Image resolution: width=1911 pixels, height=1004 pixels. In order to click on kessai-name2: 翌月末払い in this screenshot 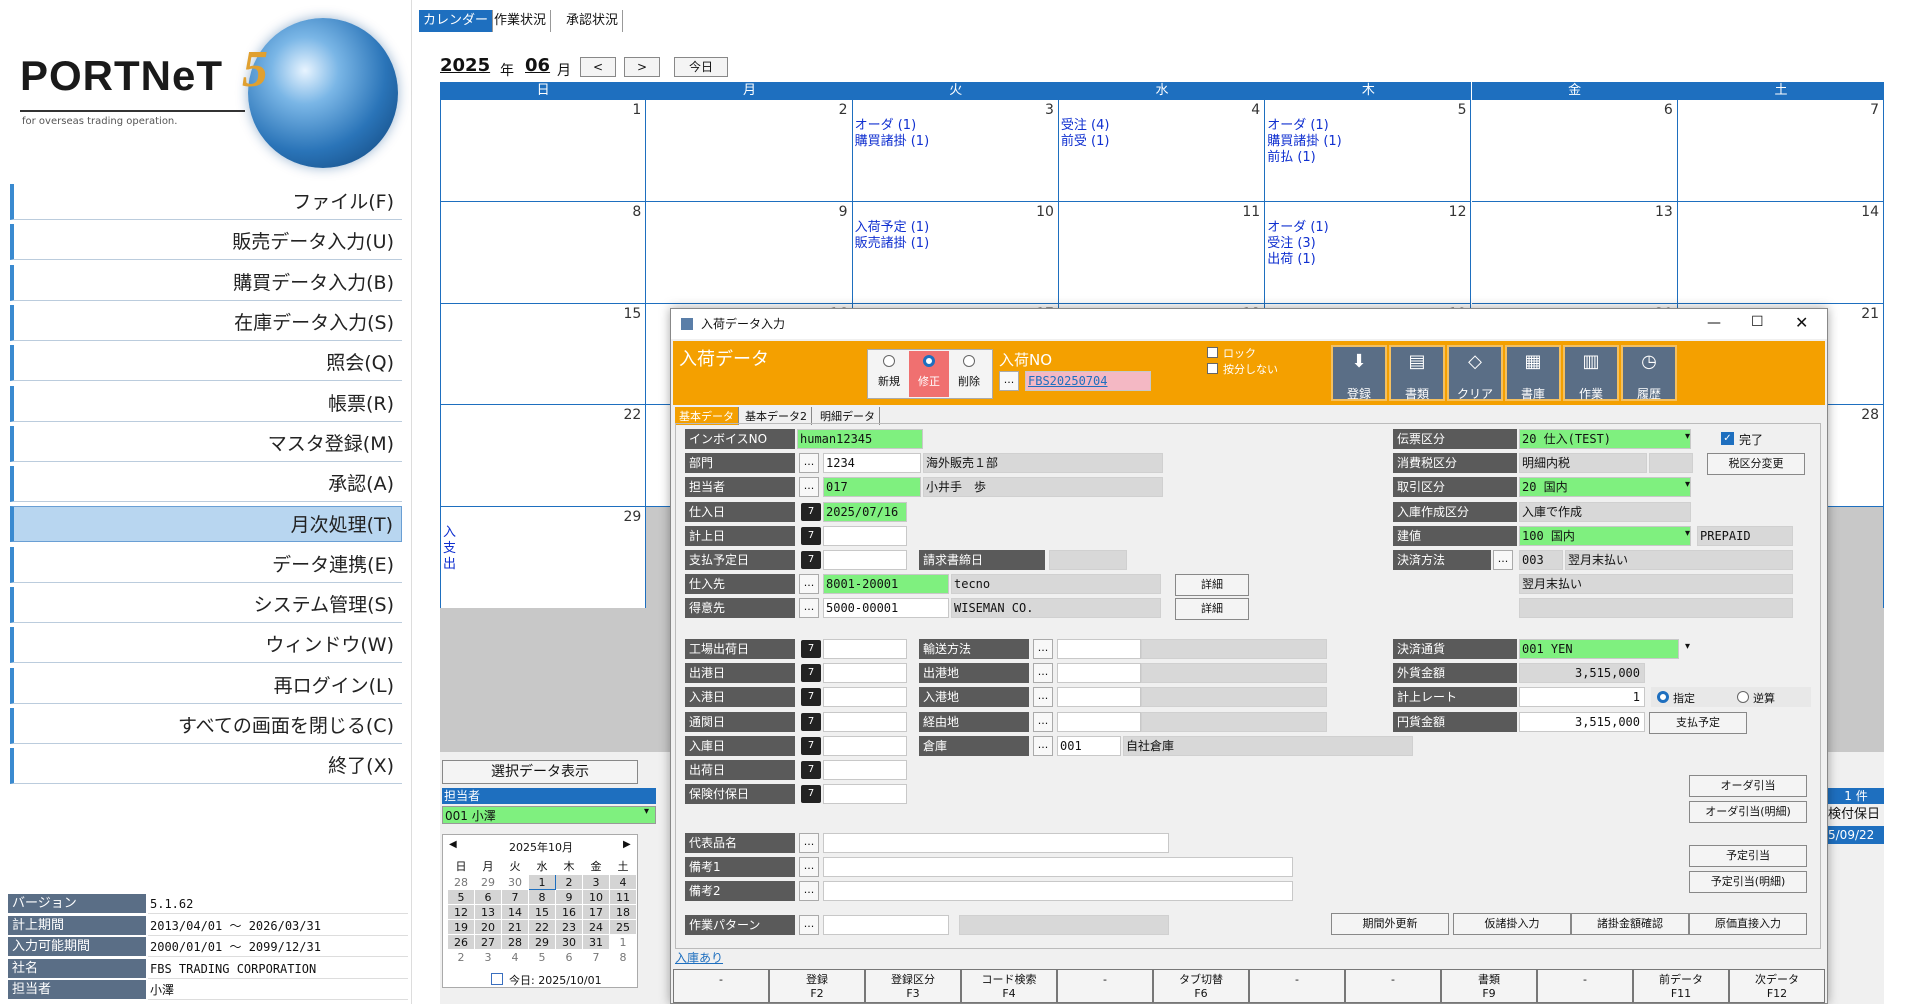, I will do `click(1656, 584)`.